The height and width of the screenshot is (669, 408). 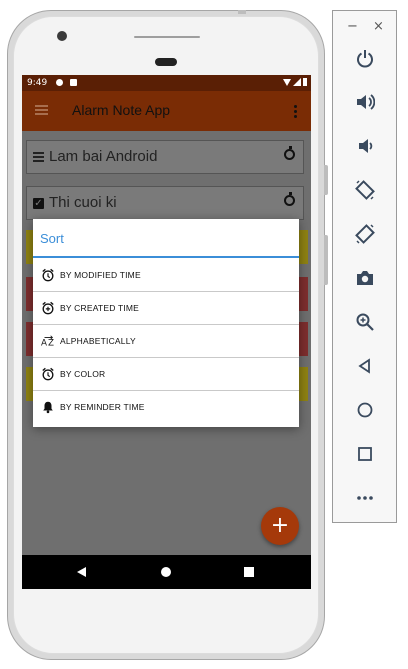 What do you see at coordinates (166, 257) in the screenshot?
I see `dialog-title-divider` at bounding box center [166, 257].